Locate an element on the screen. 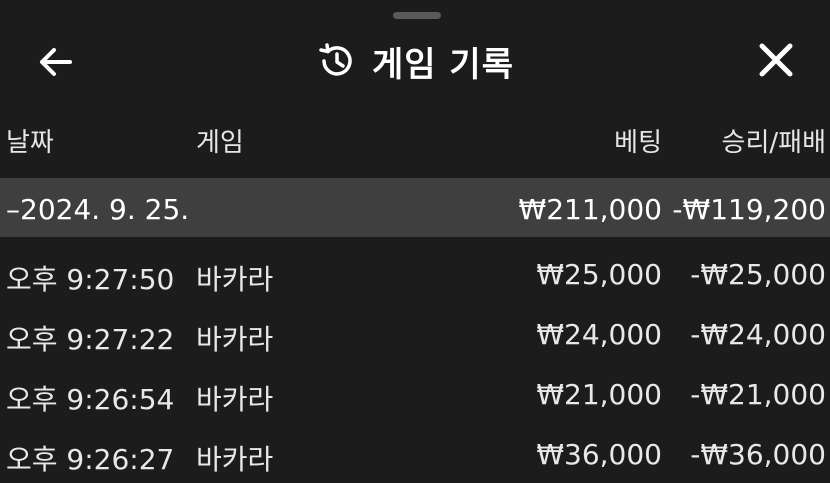  column-date: 날짜 is located at coordinates (30, 143).